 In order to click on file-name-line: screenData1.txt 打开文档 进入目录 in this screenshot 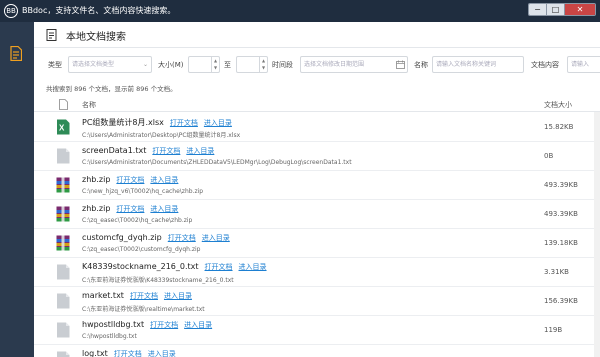, I will do `click(148, 151)`.